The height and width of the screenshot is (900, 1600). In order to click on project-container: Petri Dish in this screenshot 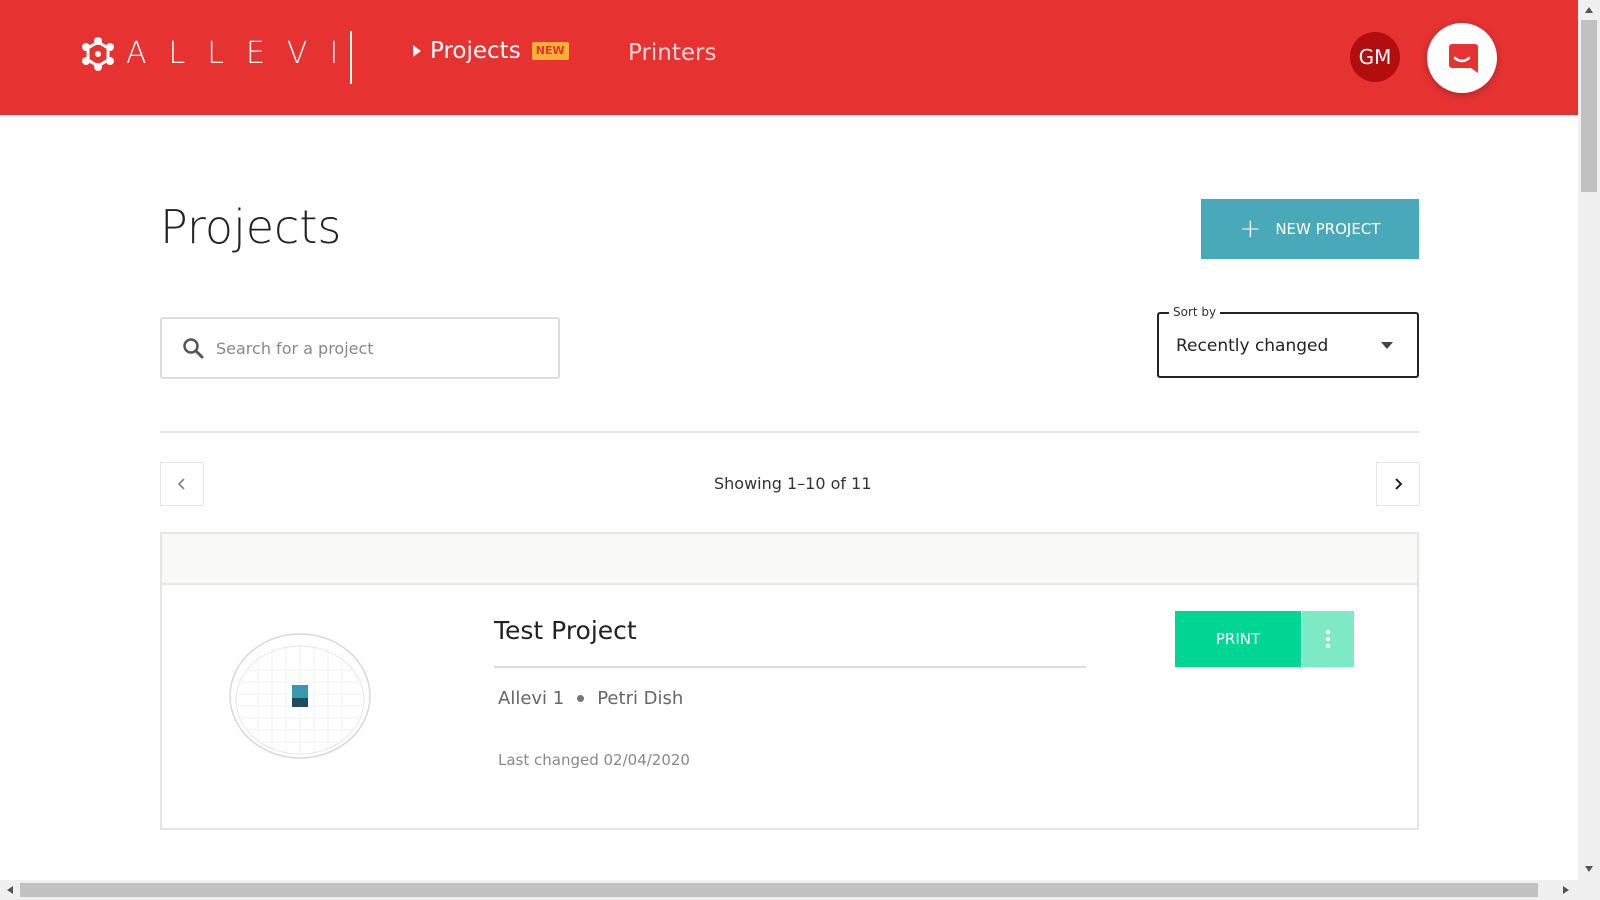, I will do `click(640, 698)`.